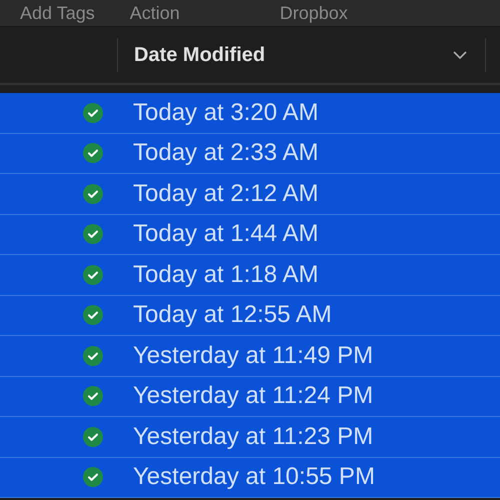  What do you see at coordinates (225, 194) in the screenshot?
I see `date-cell: Today at 2:12 AM` at bounding box center [225, 194].